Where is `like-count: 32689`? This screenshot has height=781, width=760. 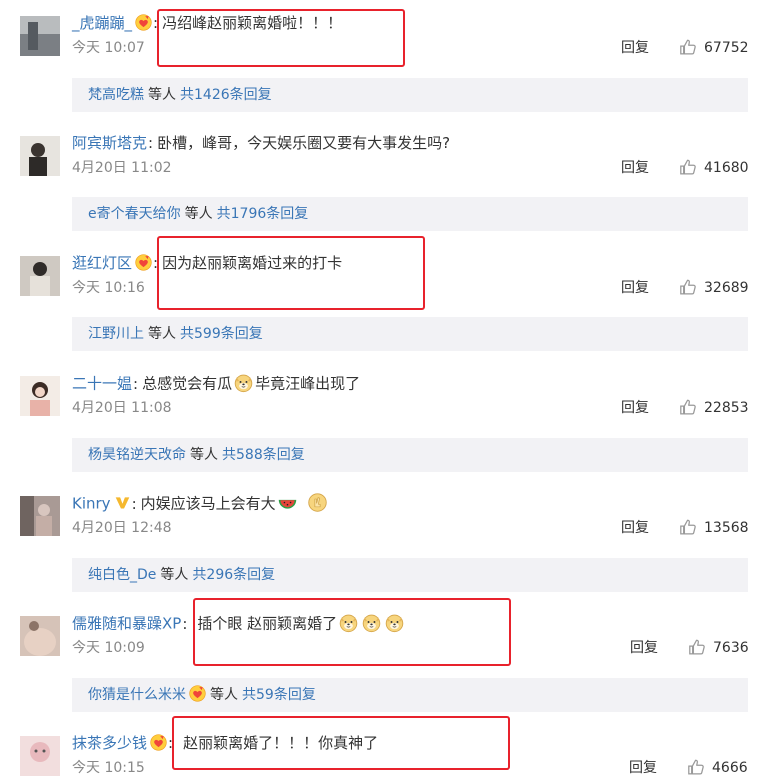 like-count: 32689 is located at coordinates (726, 288).